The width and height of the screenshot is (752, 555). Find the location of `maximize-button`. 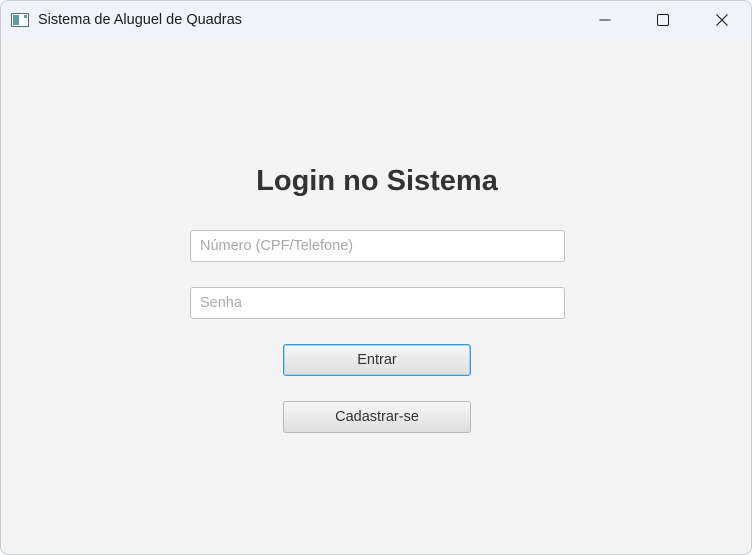

maximize-button is located at coordinates (663, 20).